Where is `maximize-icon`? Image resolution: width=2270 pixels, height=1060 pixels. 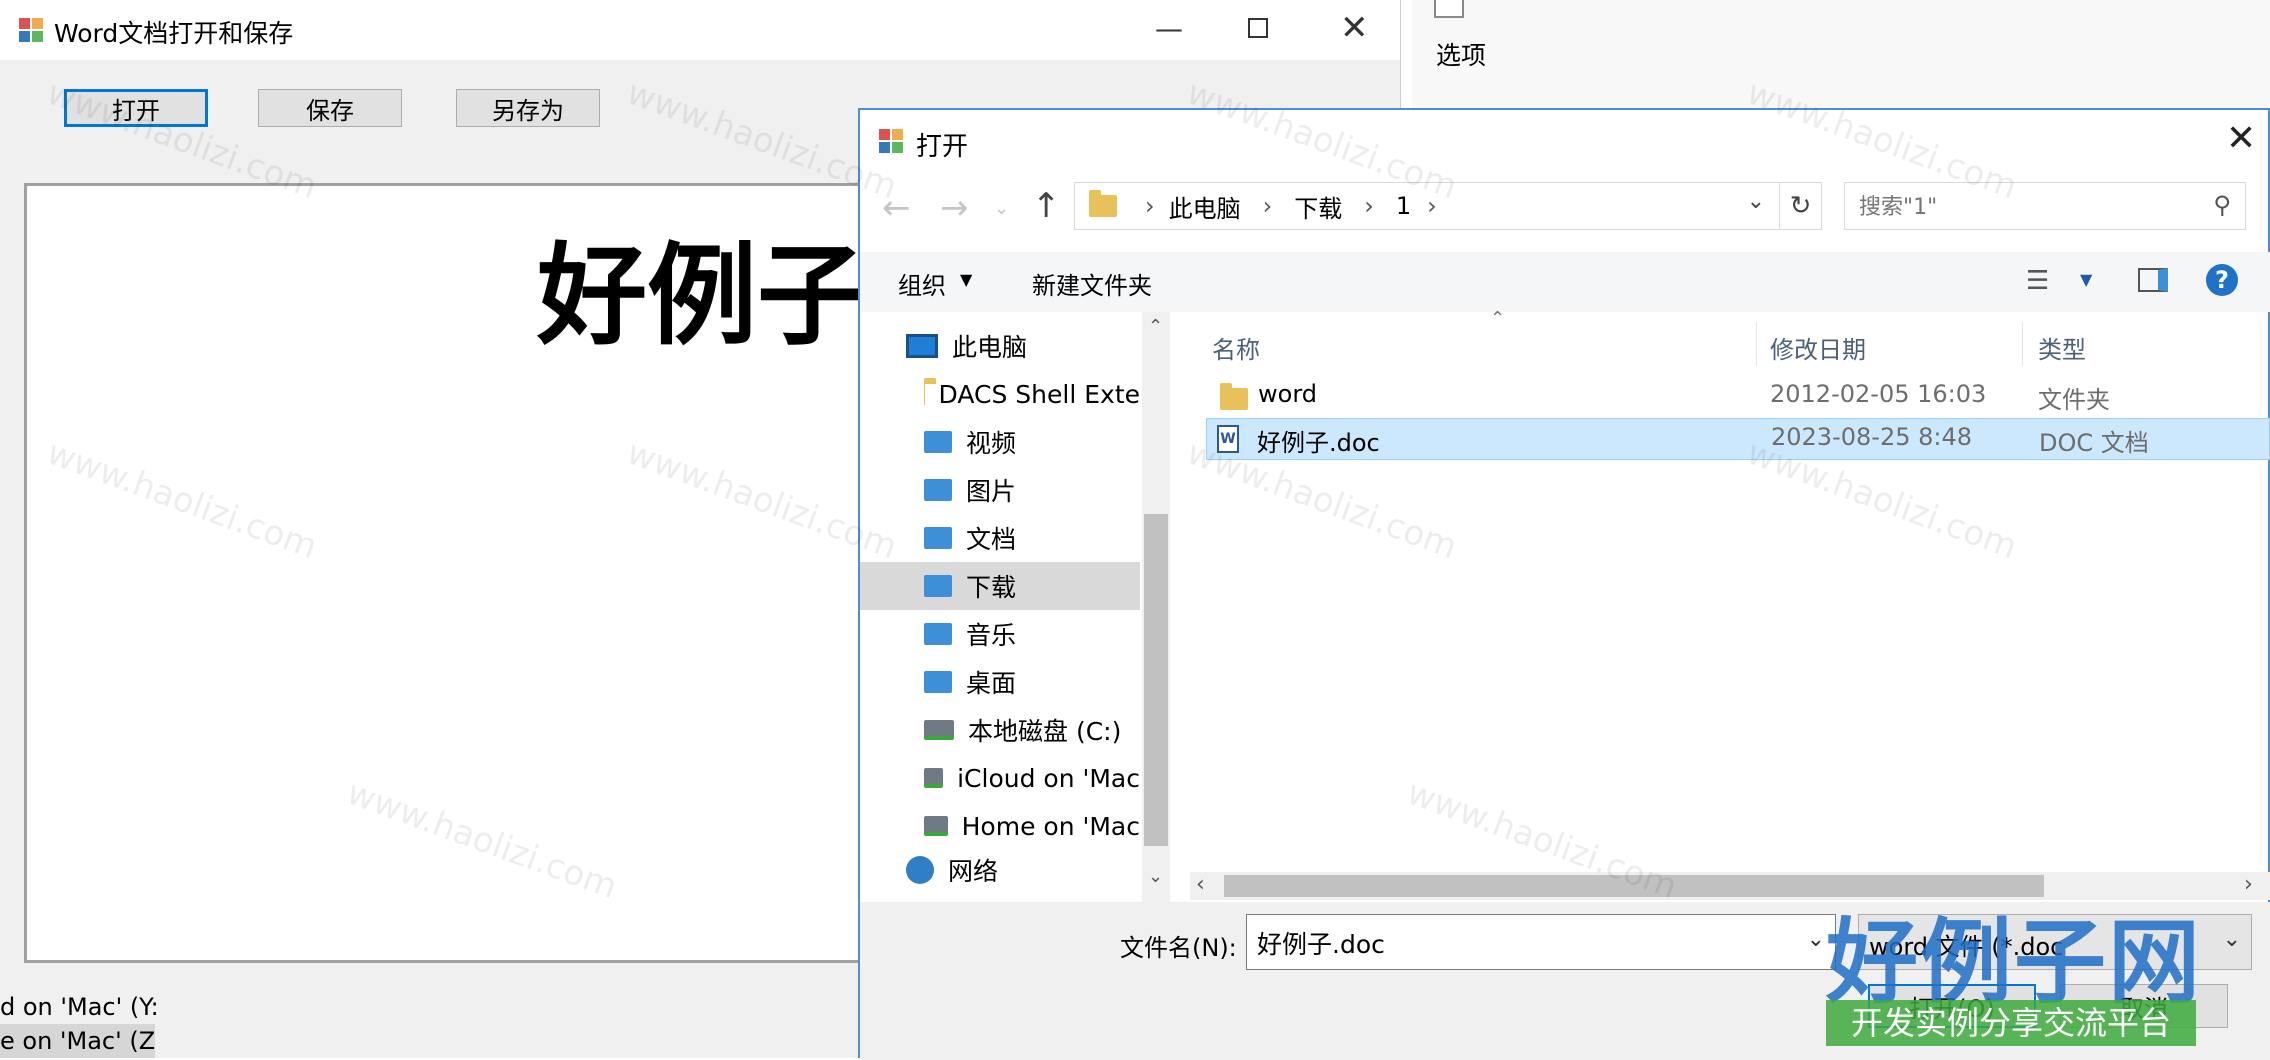
maximize-icon is located at coordinates (1258, 28).